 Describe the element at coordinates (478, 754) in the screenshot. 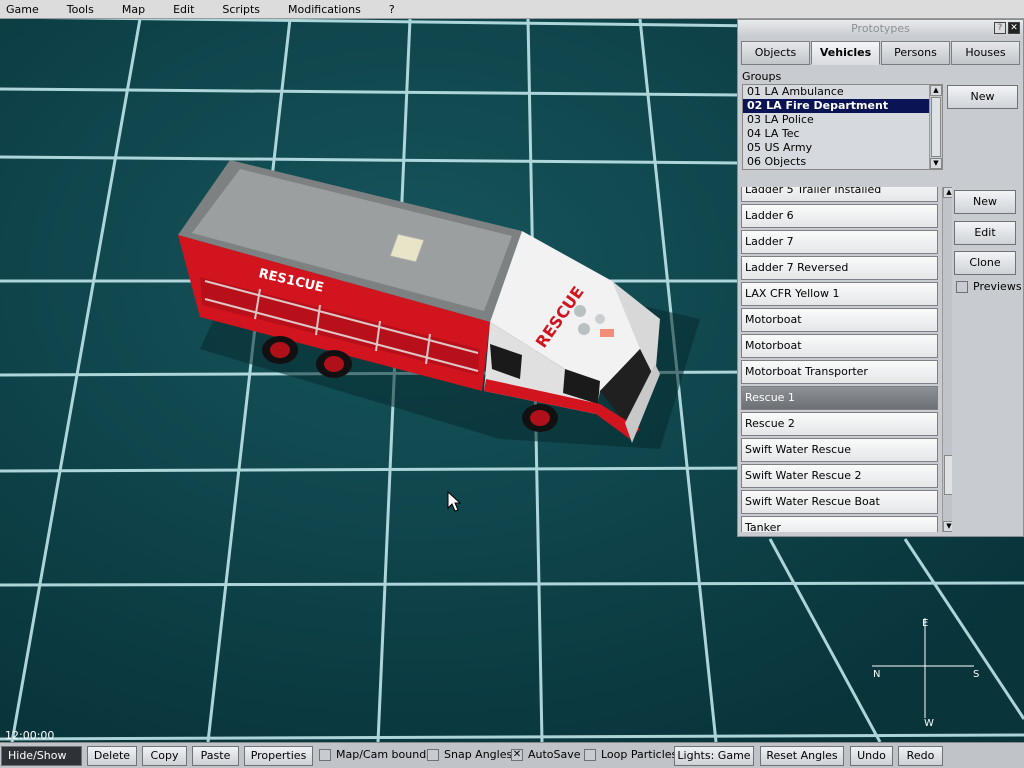

I see `snap-angles-label: Snap Angles` at that location.